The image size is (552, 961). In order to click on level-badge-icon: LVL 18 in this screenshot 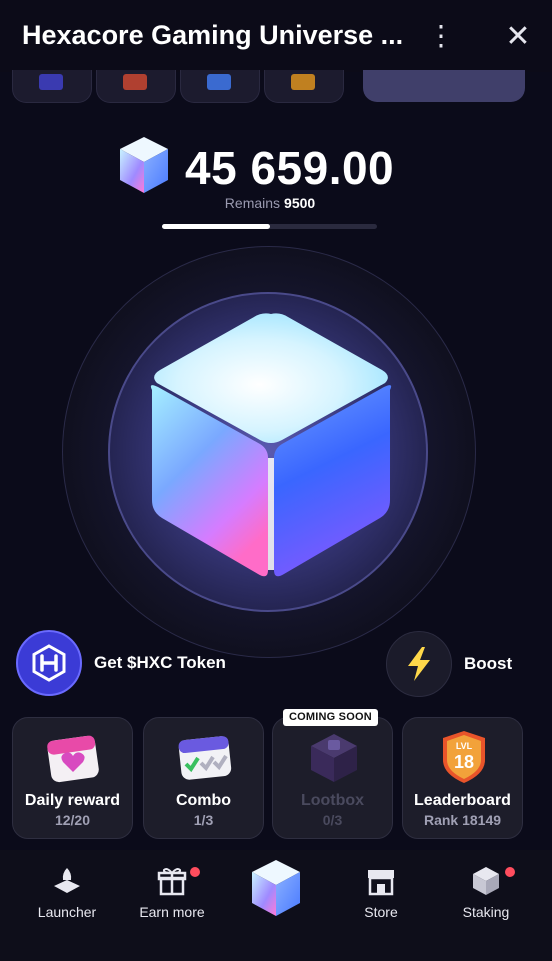, I will do `click(464, 757)`.